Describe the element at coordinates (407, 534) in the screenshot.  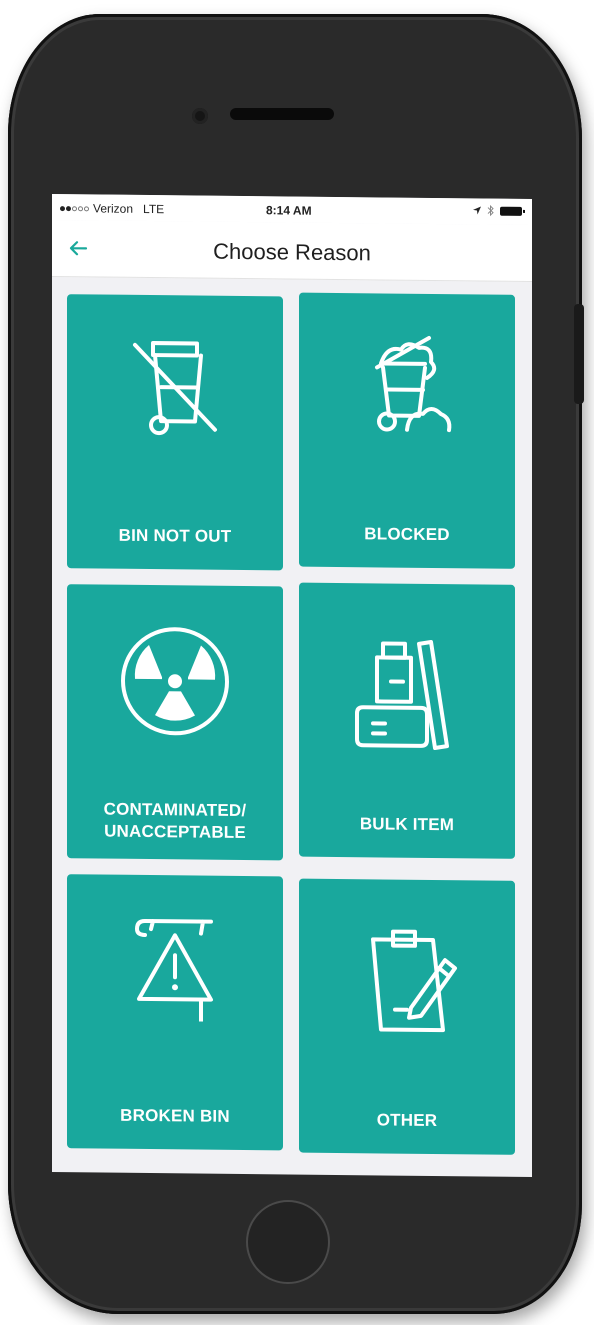
I see `reason-label: BLOCKED` at that location.